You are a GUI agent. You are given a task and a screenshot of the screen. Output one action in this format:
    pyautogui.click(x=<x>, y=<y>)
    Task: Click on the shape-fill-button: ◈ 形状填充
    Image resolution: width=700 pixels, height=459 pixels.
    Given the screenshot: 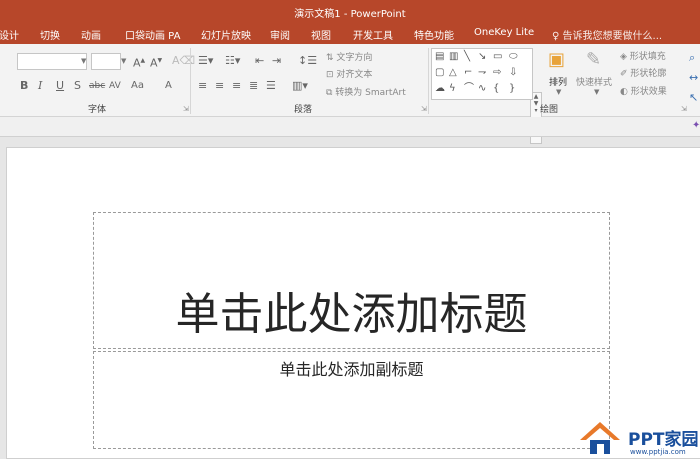 What is the action you would take?
    pyautogui.click(x=643, y=55)
    